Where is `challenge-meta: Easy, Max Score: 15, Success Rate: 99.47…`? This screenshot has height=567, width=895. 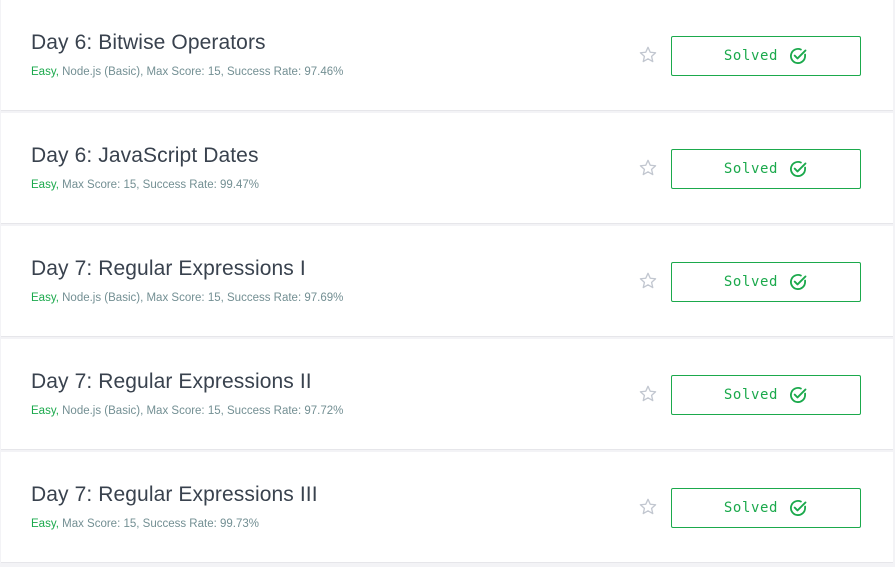
challenge-meta: Easy, Max Score: 15, Success Rate: 99.47… is located at coordinates (145, 185).